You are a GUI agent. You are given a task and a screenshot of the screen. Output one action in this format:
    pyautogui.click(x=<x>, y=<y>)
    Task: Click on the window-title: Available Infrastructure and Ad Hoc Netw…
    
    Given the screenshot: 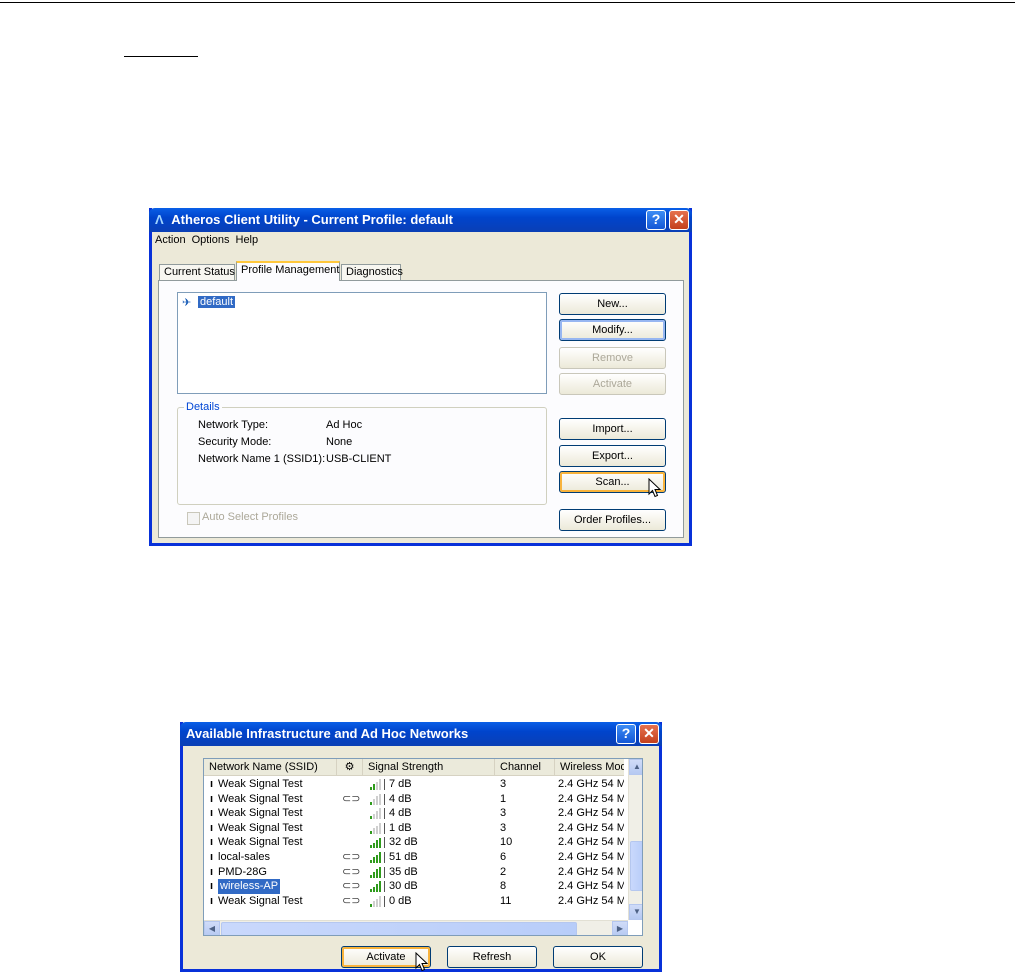 What is the action you would take?
    pyautogui.click(x=327, y=733)
    